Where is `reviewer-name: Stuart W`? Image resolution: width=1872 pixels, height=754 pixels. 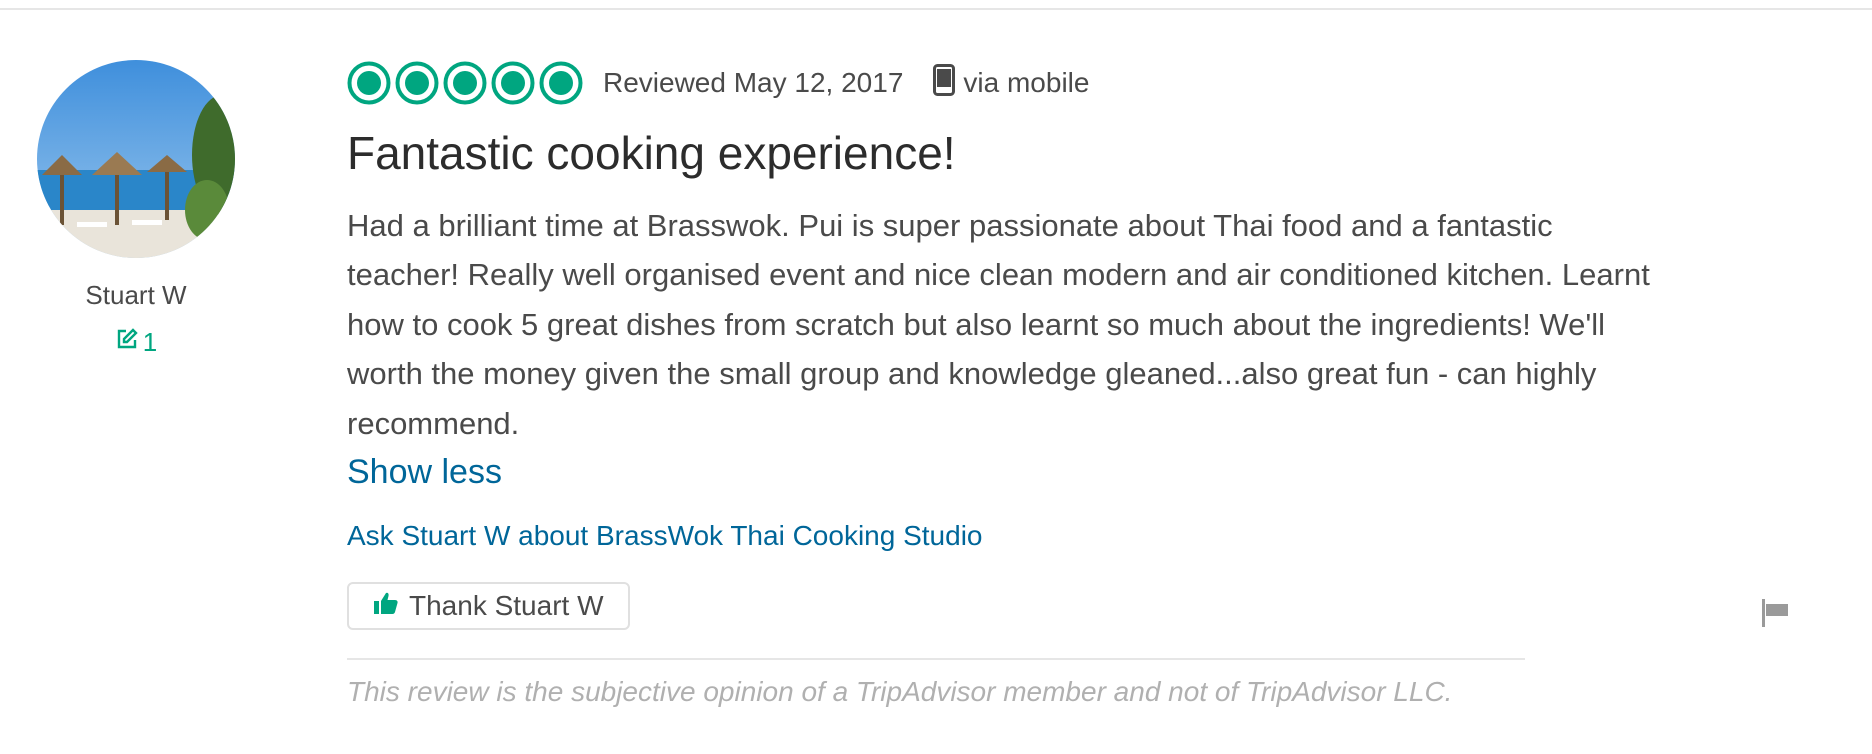
reviewer-name: Stuart W is located at coordinates (136, 295).